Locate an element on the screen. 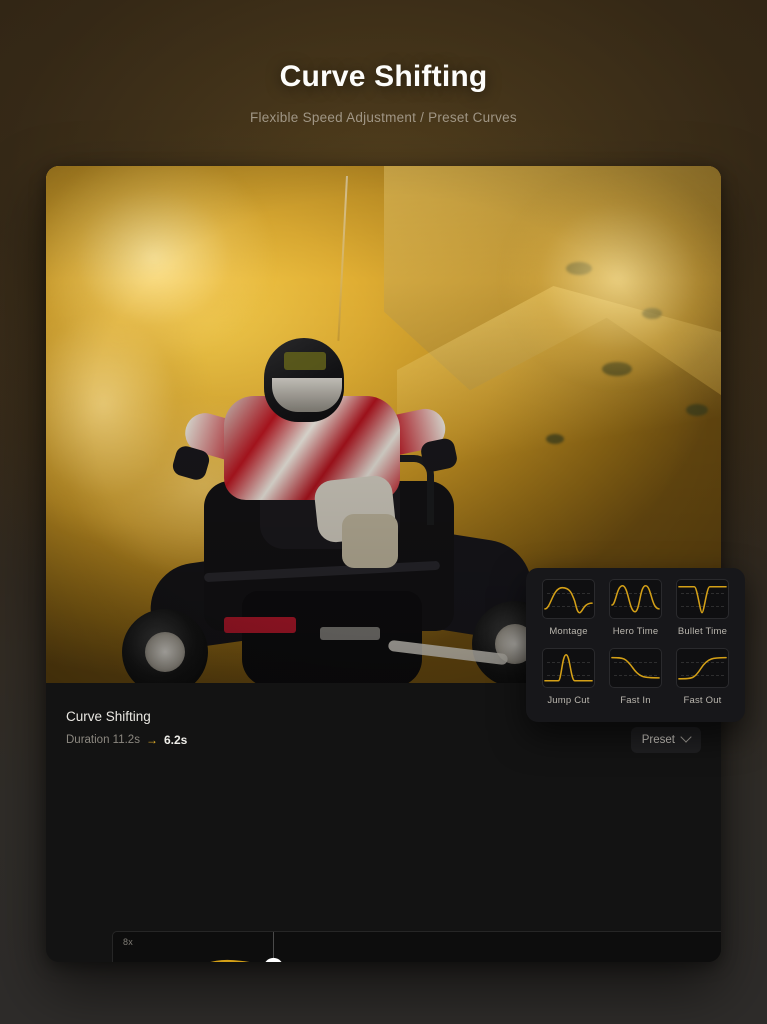 This screenshot has height=1024, width=767. preset-item-label: Montage is located at coordinates (568, 631).